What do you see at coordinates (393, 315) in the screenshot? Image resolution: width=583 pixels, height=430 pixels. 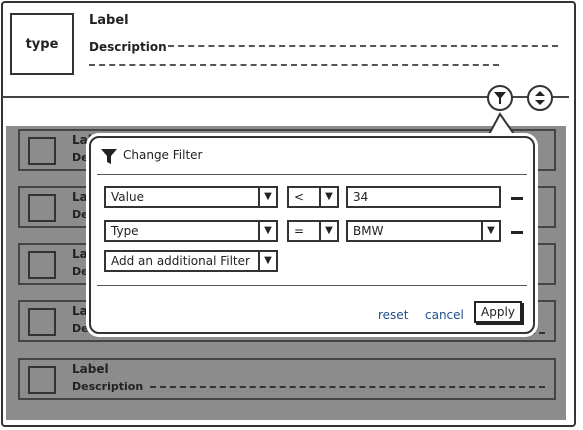 I see `reset-link: reset` at bounding box center [393, 315].